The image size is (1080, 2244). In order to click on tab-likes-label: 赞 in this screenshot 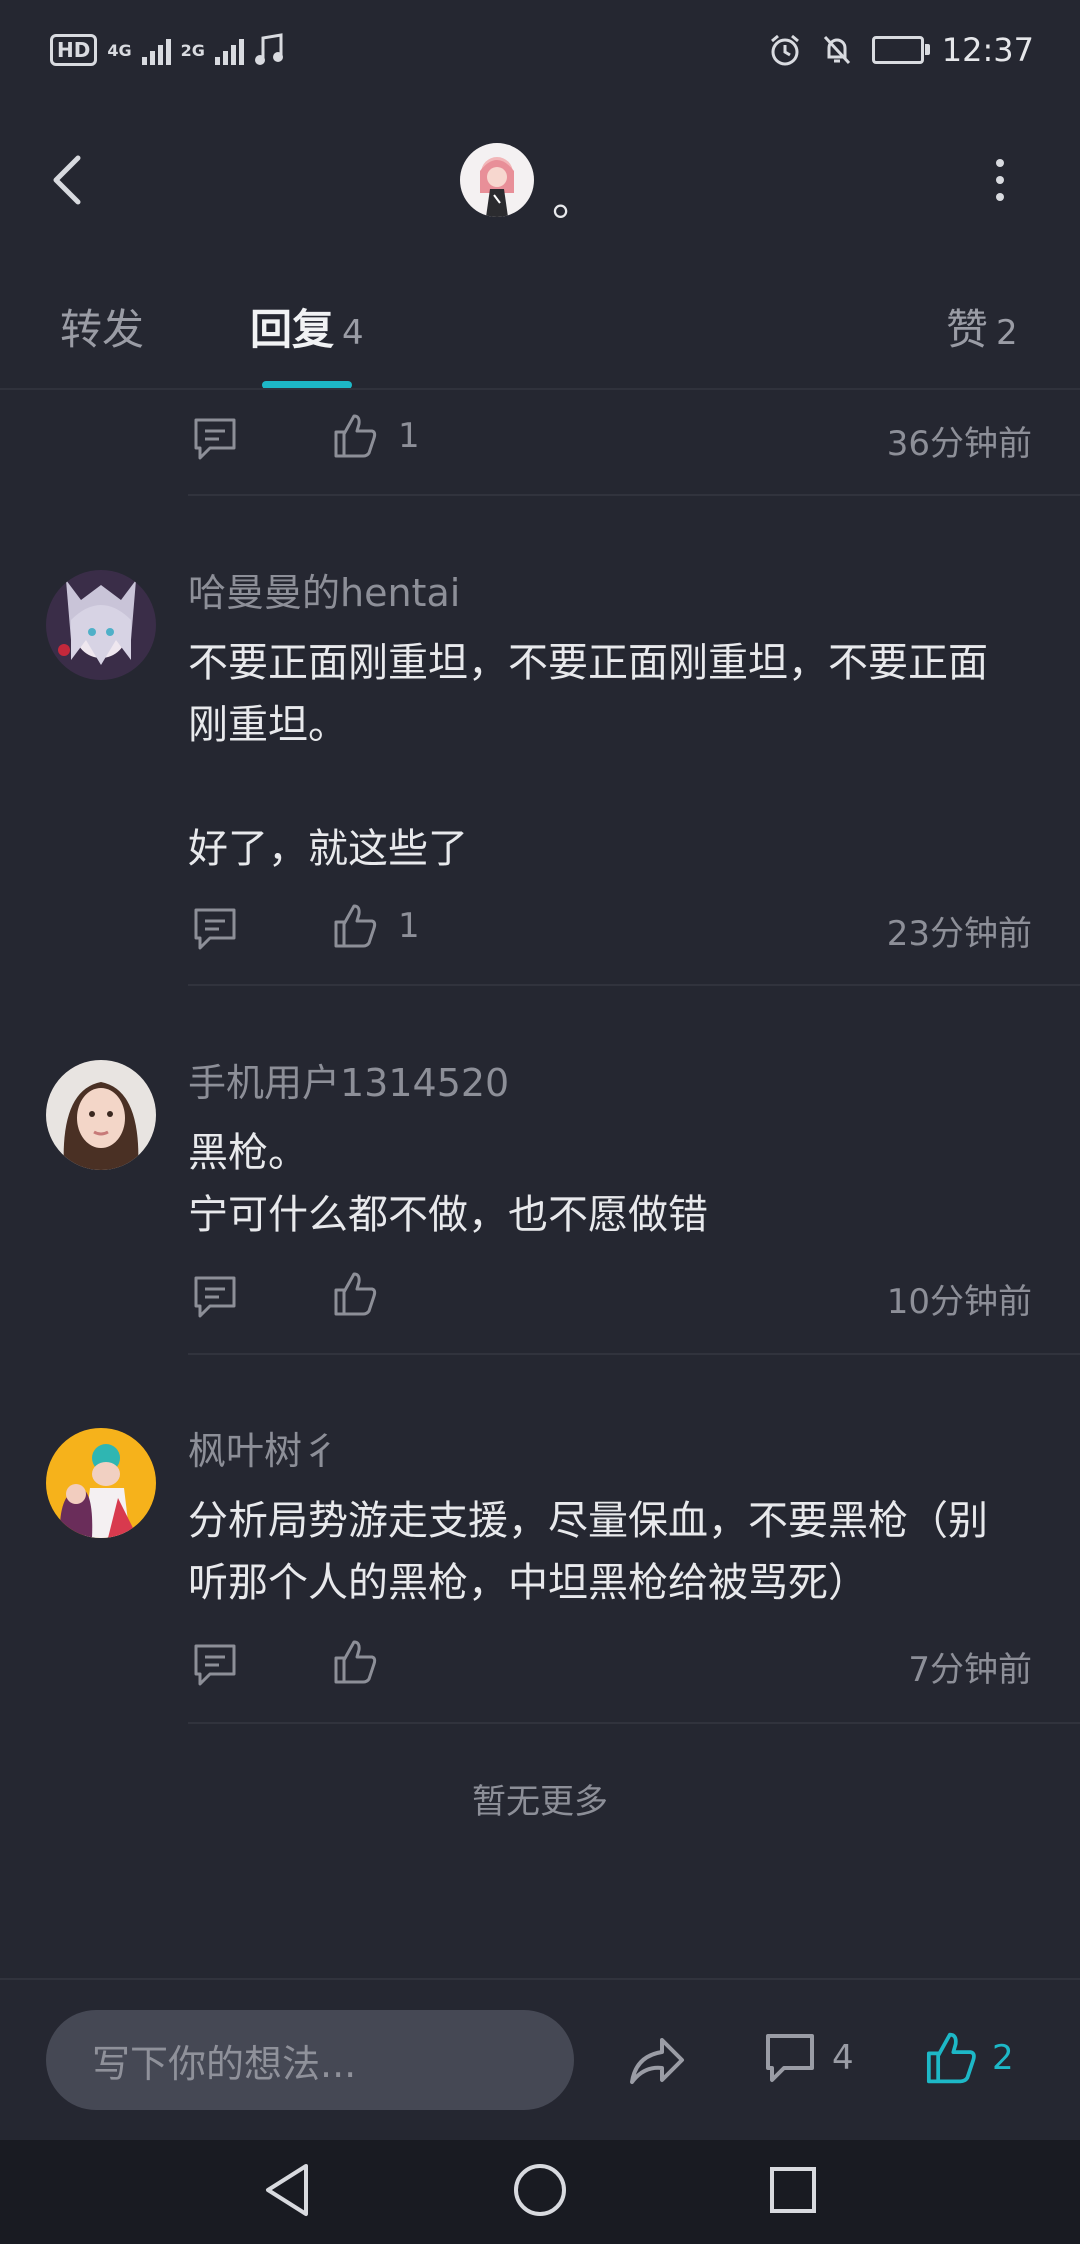, I will do `click(967, 329)`.